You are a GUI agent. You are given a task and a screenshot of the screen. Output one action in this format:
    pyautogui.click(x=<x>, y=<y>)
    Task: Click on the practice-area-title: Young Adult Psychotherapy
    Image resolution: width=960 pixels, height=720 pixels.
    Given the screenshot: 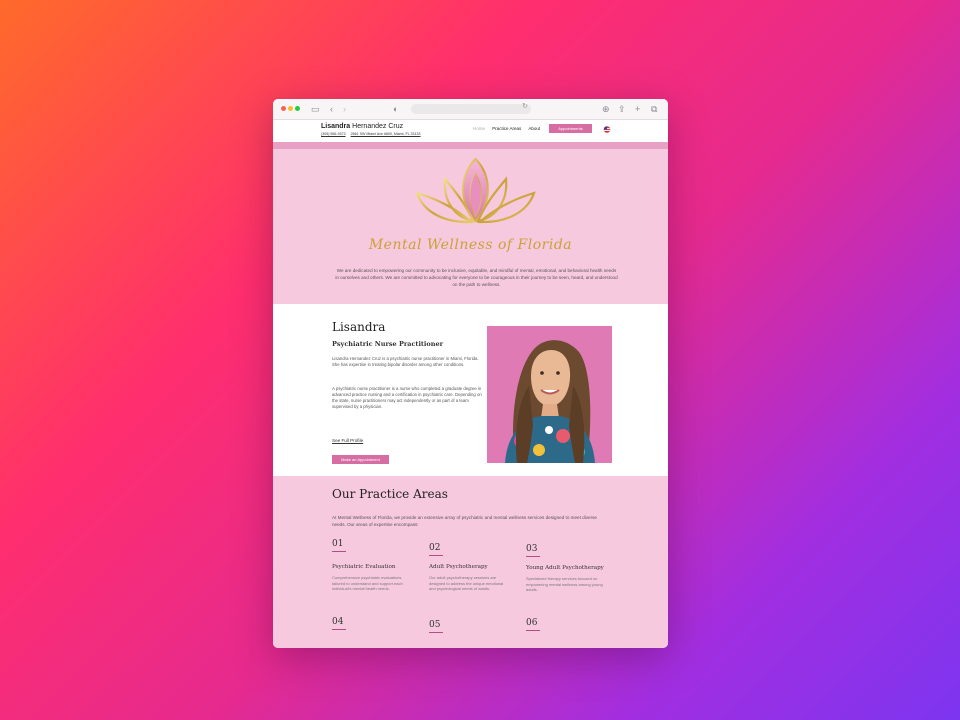 What is the action you would take?
    pyautogui.click(x=565, y=568)
    